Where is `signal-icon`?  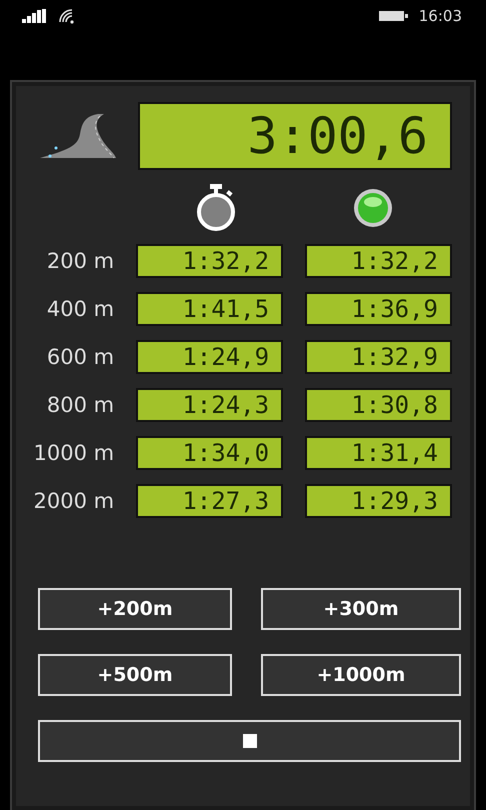
signal-icon is located at coordinates (35, 16).